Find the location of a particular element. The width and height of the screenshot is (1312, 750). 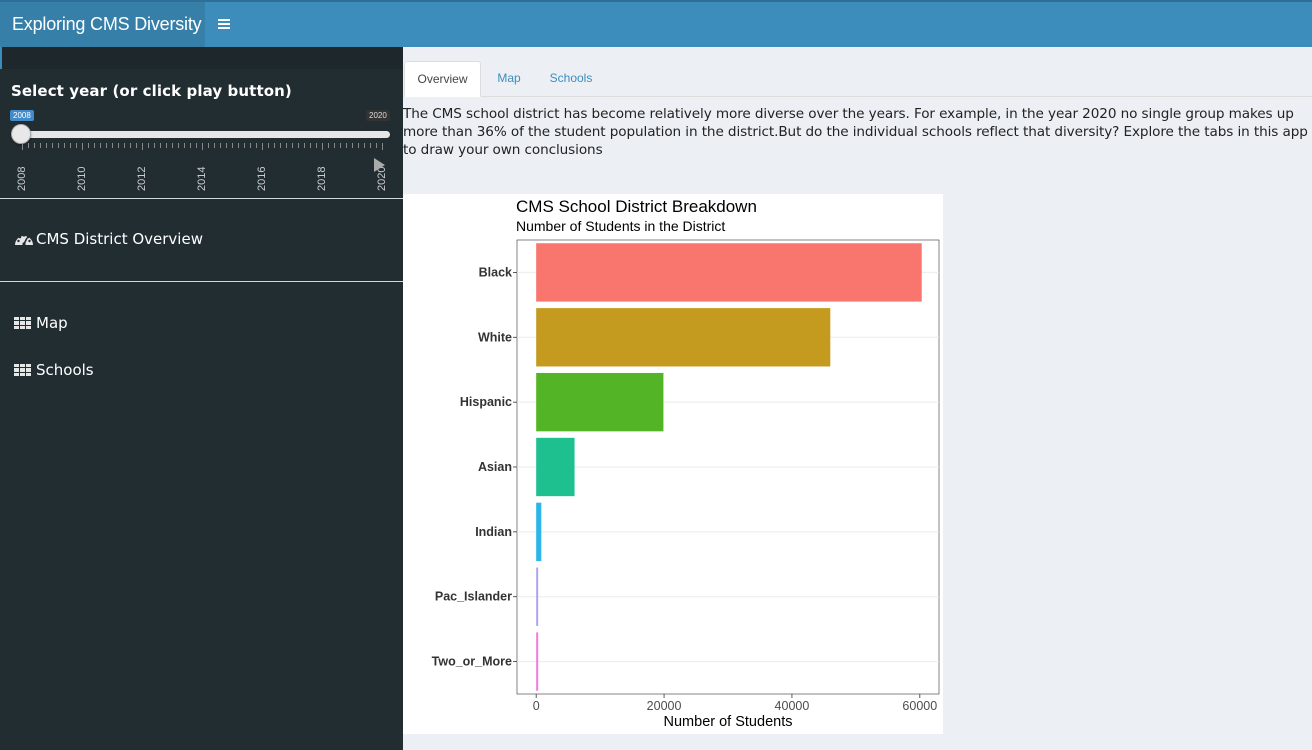

tab-schools: Schools is located at coordinates (571, 79).